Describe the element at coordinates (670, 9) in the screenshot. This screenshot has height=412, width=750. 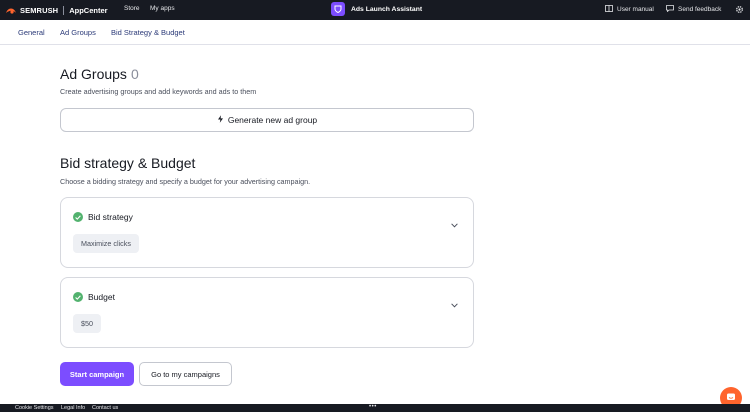
I see `chat-bubble-icon` at that location.